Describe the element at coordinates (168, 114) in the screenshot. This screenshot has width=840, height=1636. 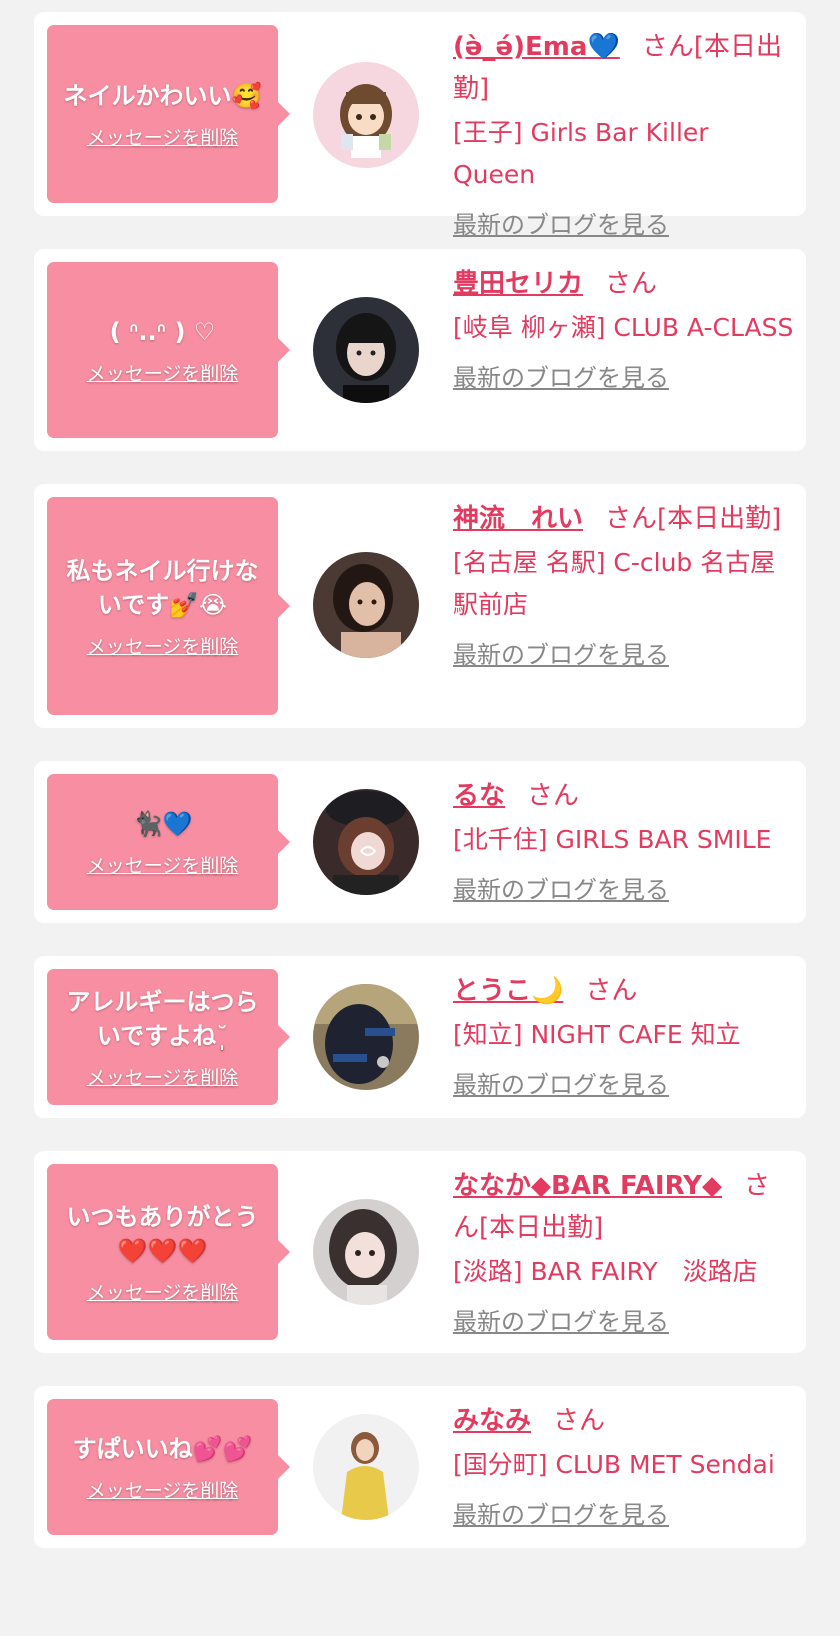
I see `message-bubble: ネイルかわいい🥰 メッセージを削除` at that location.